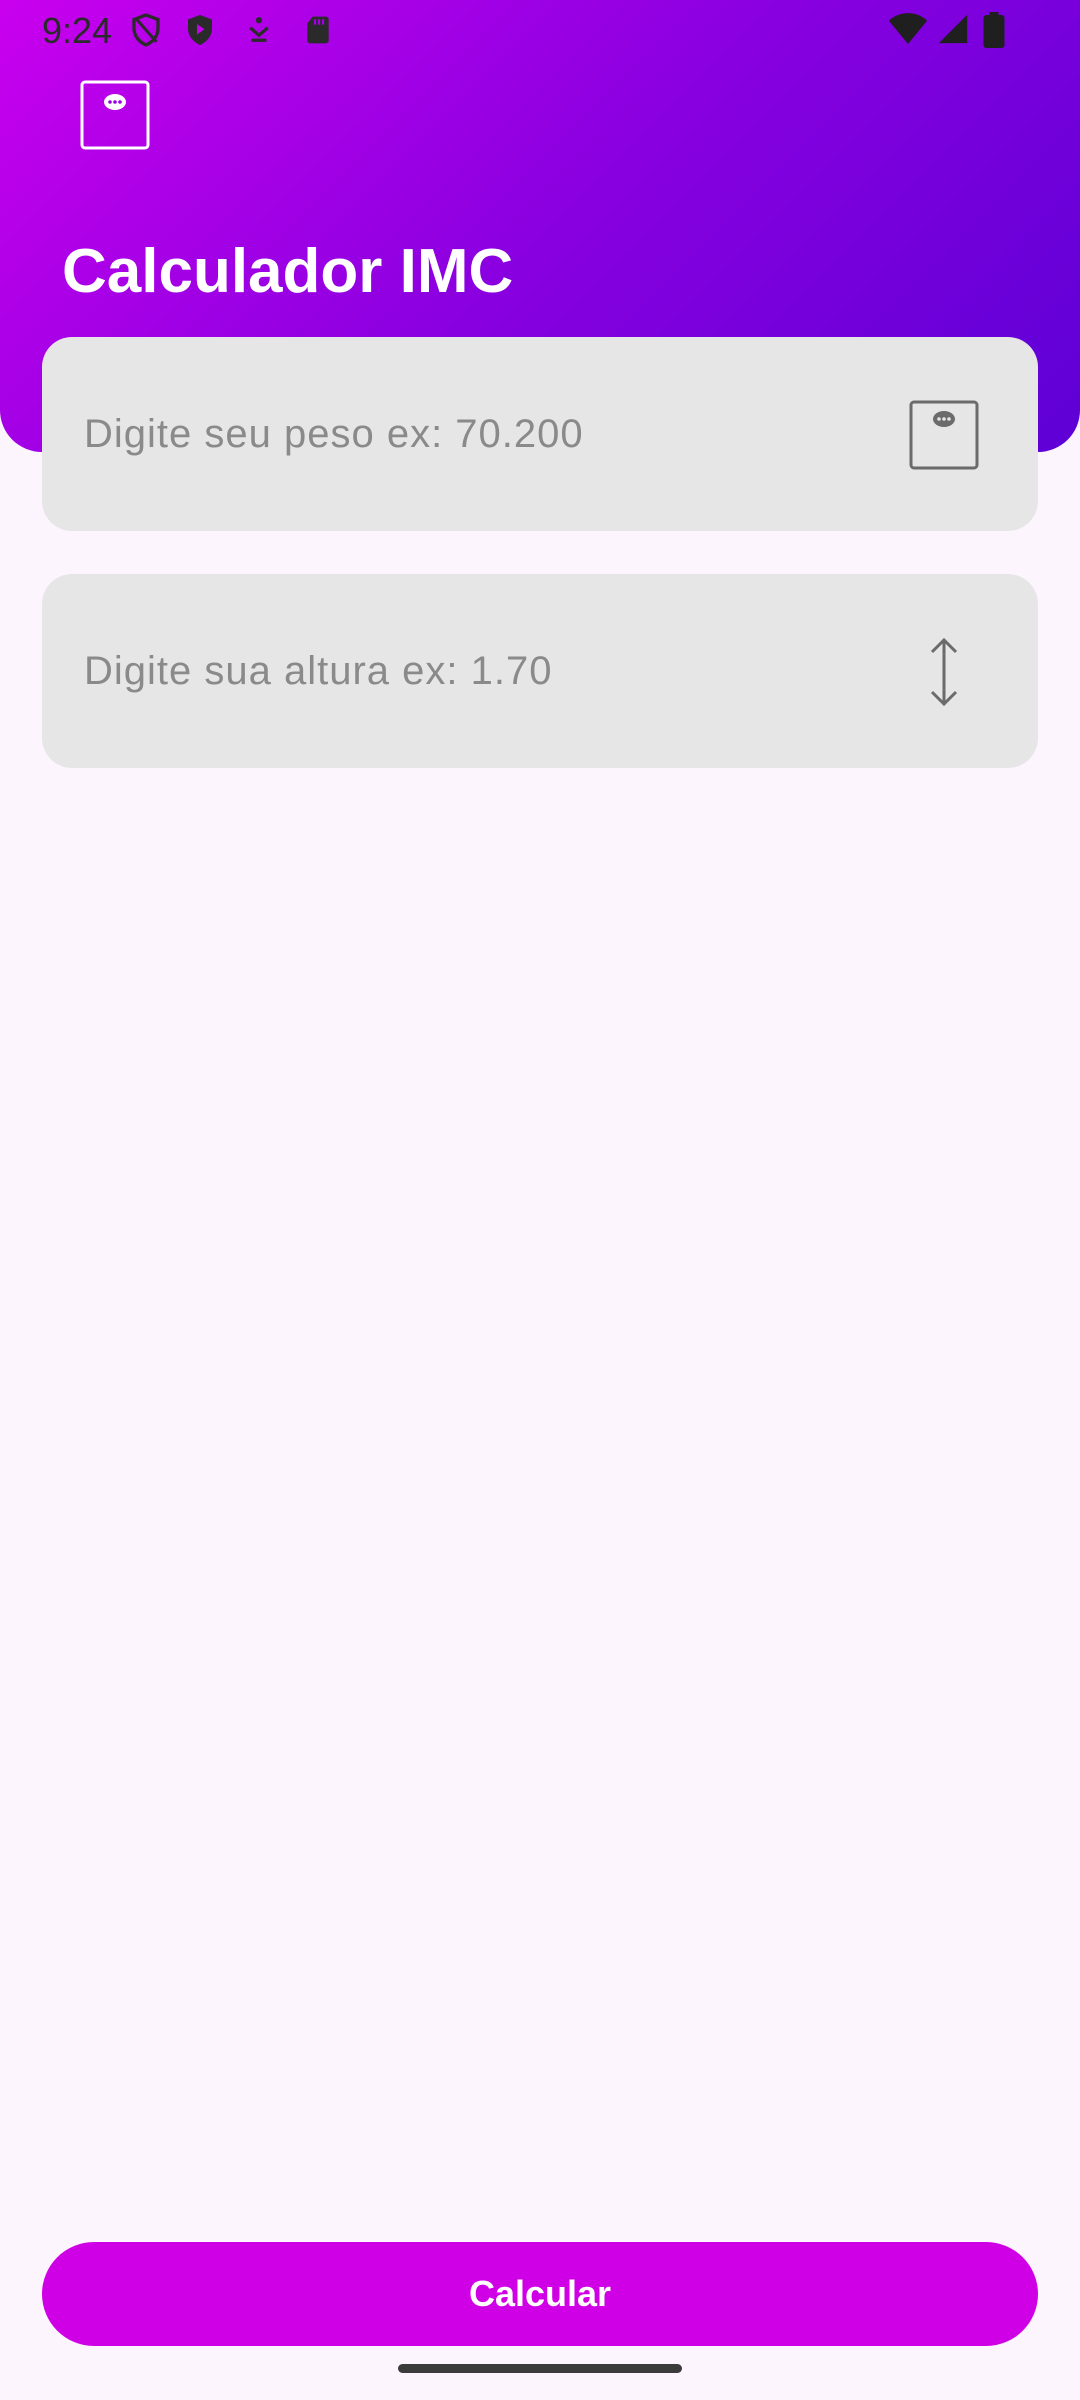  I want to click on height-input: Digite sua altura ex: 1.70, so click(540, 671).